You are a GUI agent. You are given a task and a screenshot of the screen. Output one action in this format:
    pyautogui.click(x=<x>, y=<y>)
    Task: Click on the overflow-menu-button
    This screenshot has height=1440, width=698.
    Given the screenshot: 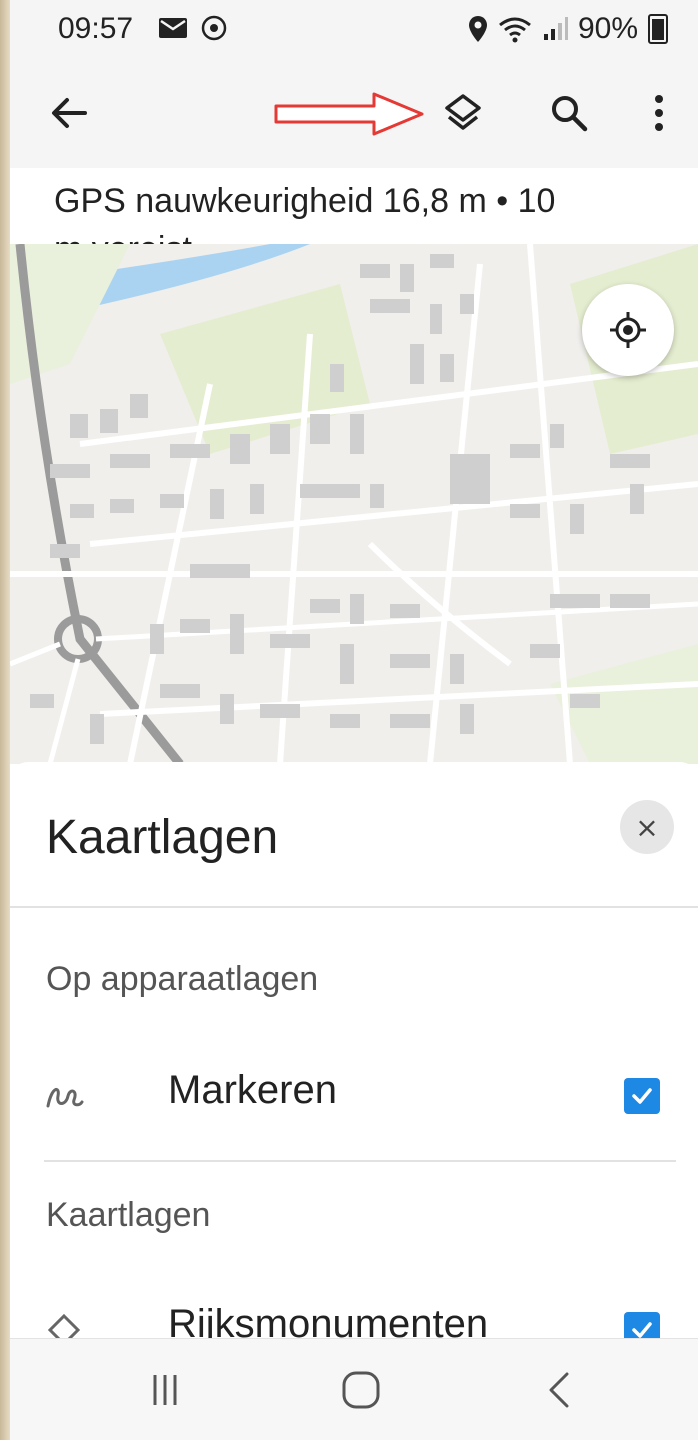 What is the action you would take?
    pyautogui.click(x=659, y=113)
    